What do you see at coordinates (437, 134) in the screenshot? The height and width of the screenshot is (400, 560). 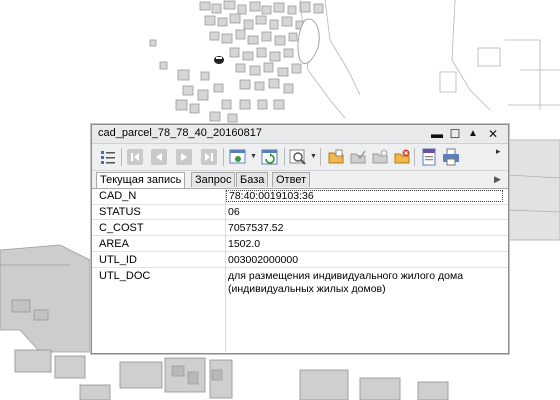 I see `minimize-button: ▬` at bounding box center [437, 134].